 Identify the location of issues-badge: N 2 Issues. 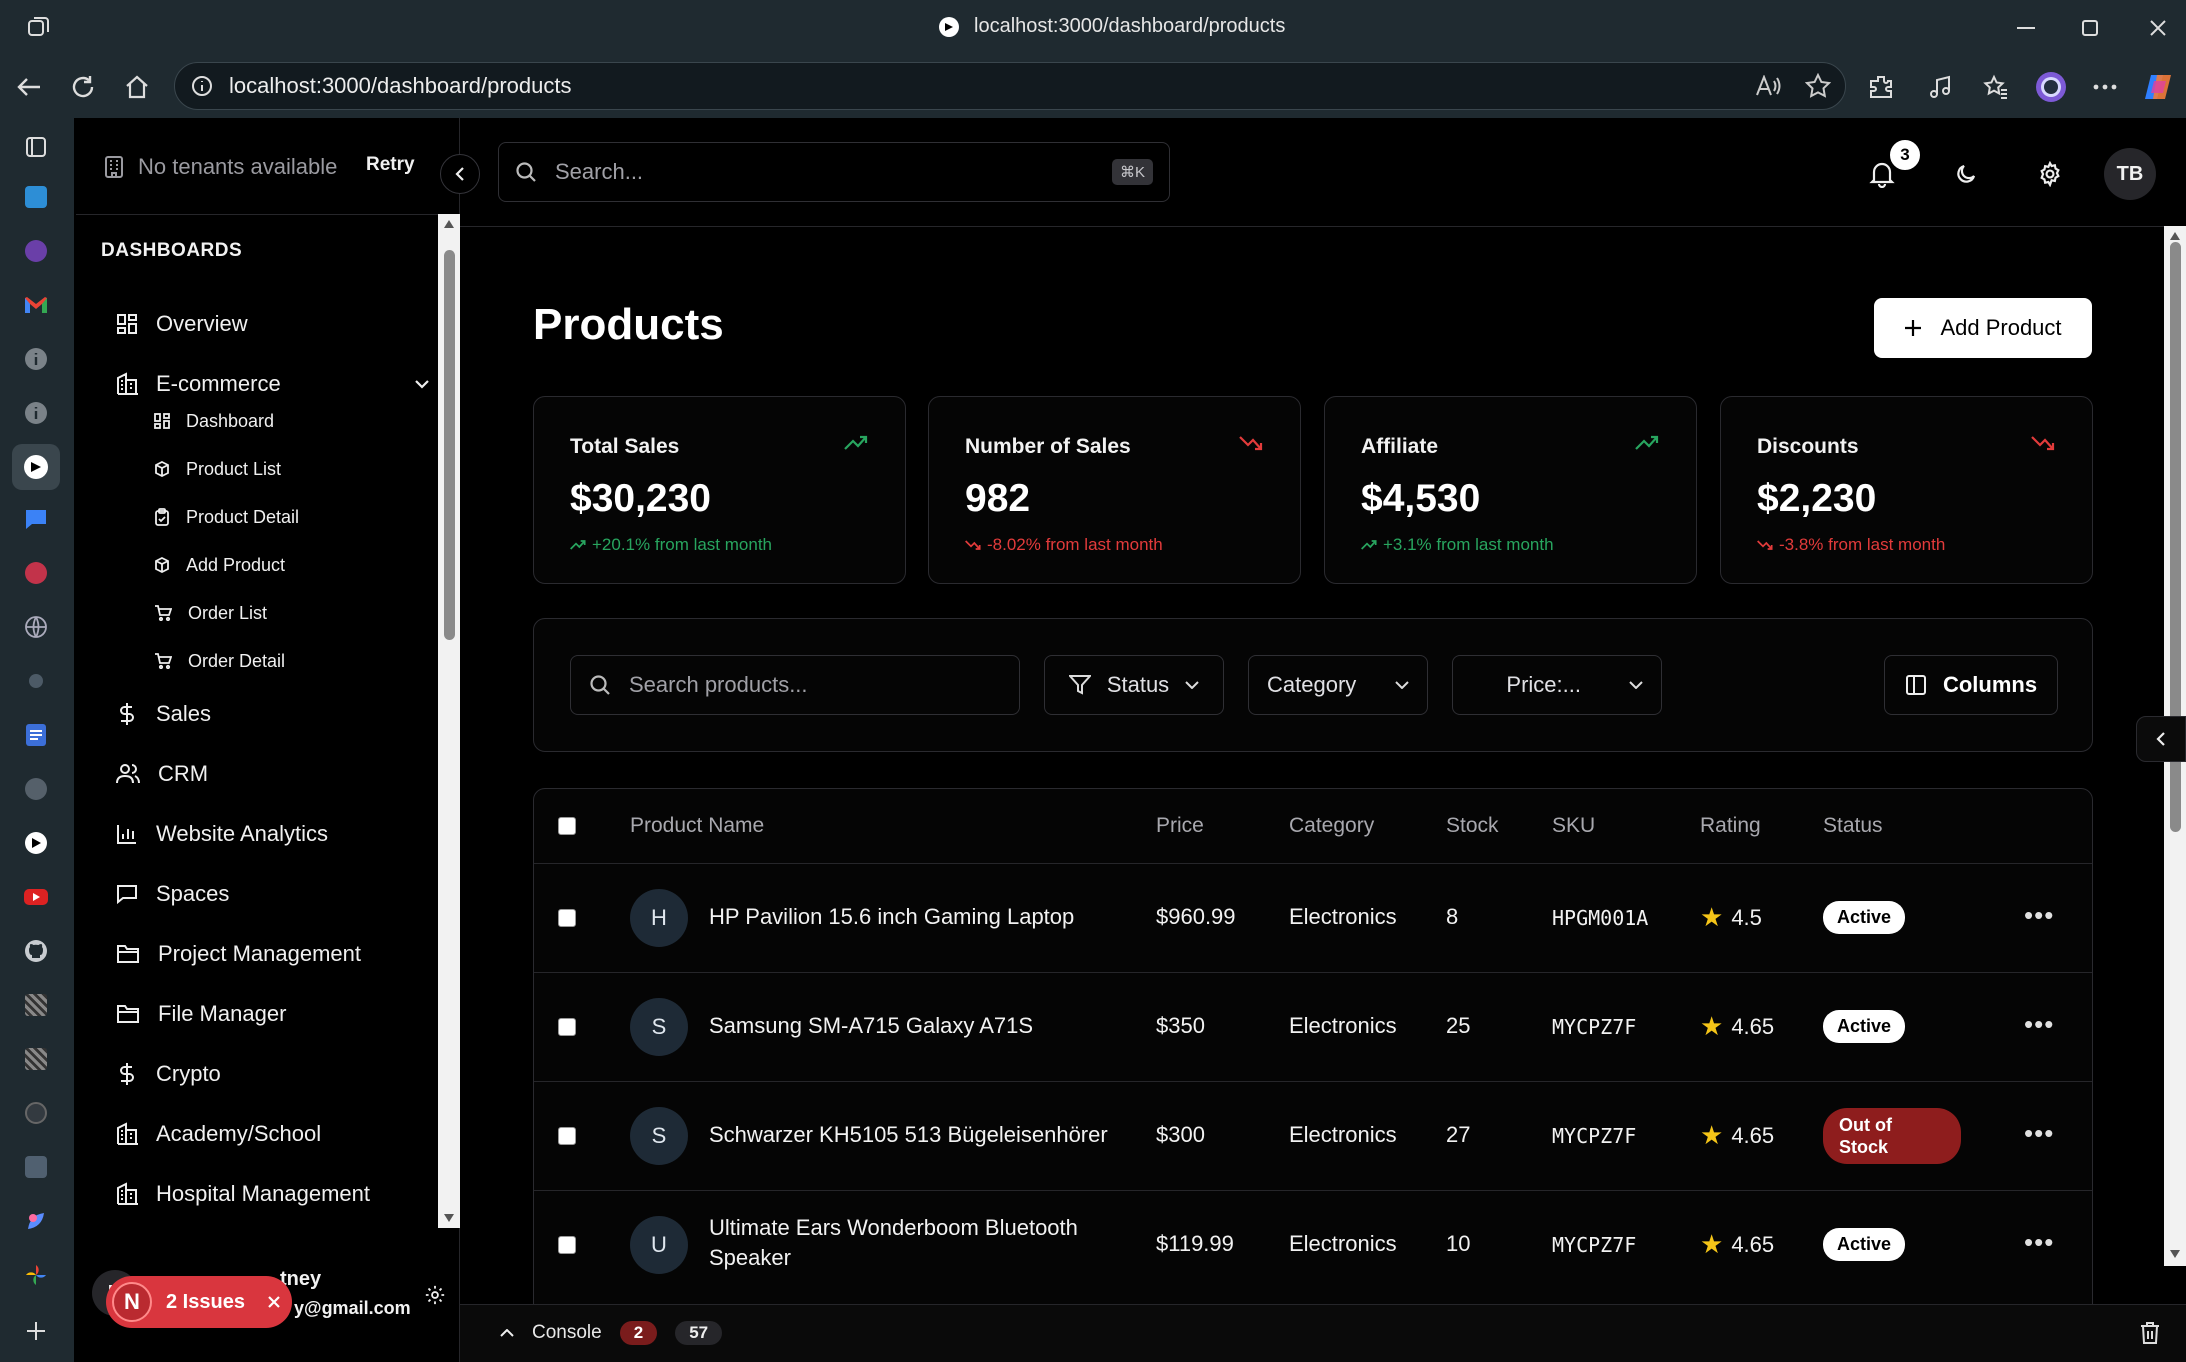
(199, 1302).